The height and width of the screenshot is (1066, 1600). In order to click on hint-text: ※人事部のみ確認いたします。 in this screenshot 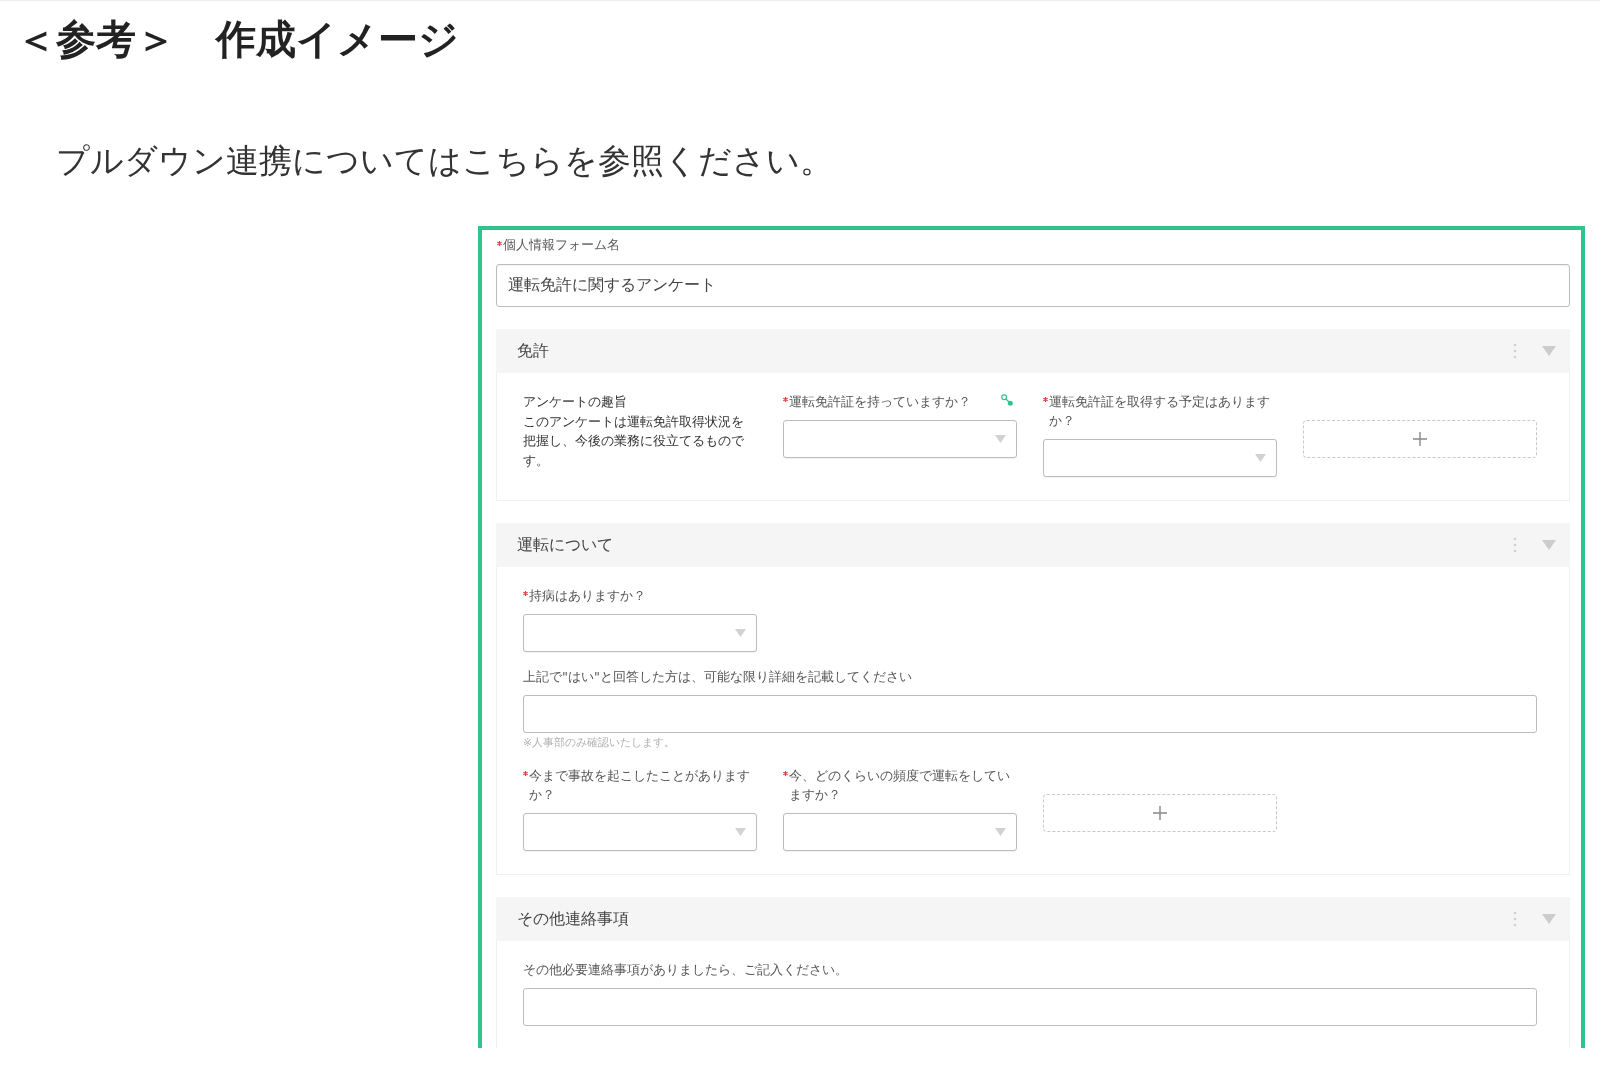, I will do `click(599, 743)`.